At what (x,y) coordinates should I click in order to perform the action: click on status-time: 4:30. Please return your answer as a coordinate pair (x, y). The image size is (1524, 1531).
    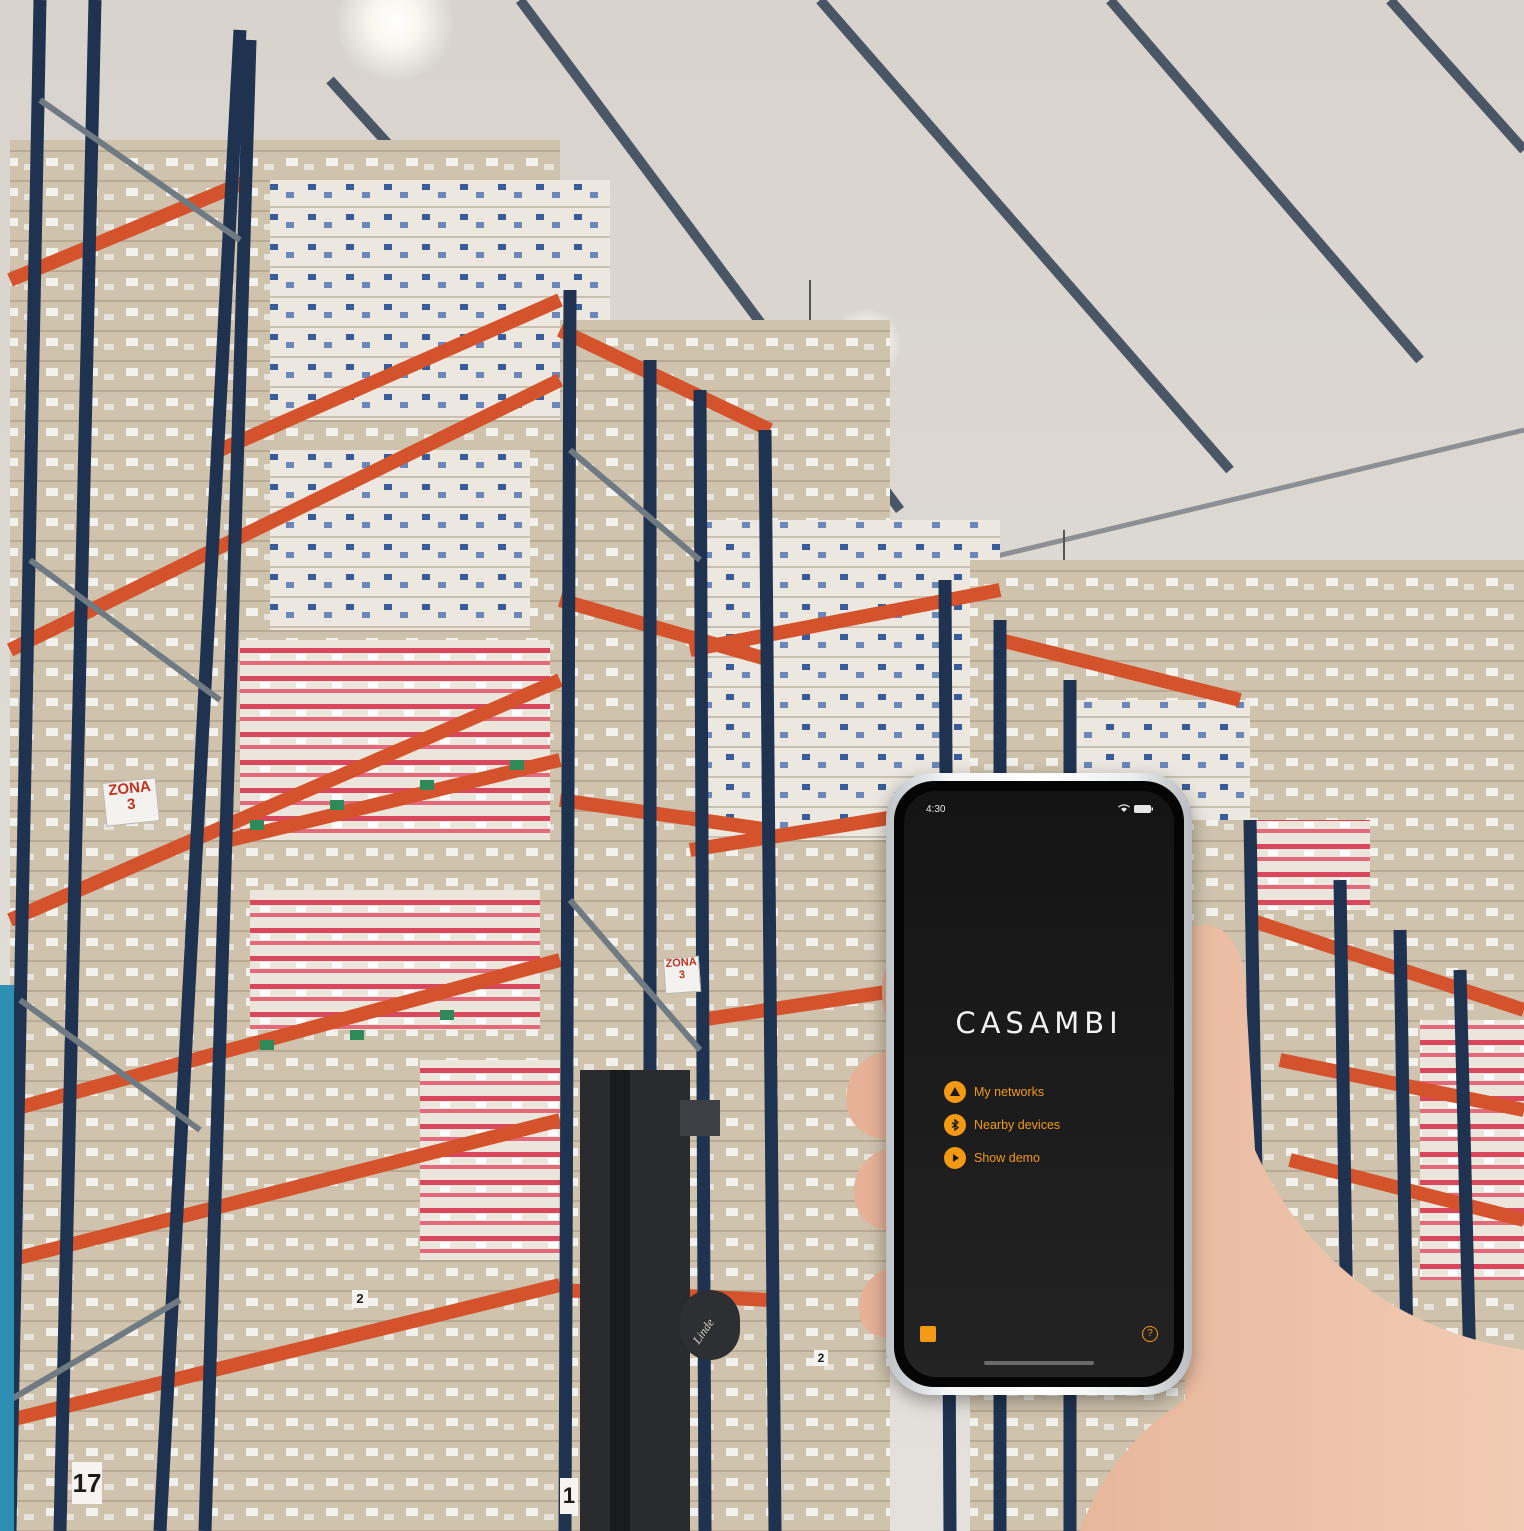
    Looking at the image, I should click on (936, 809).